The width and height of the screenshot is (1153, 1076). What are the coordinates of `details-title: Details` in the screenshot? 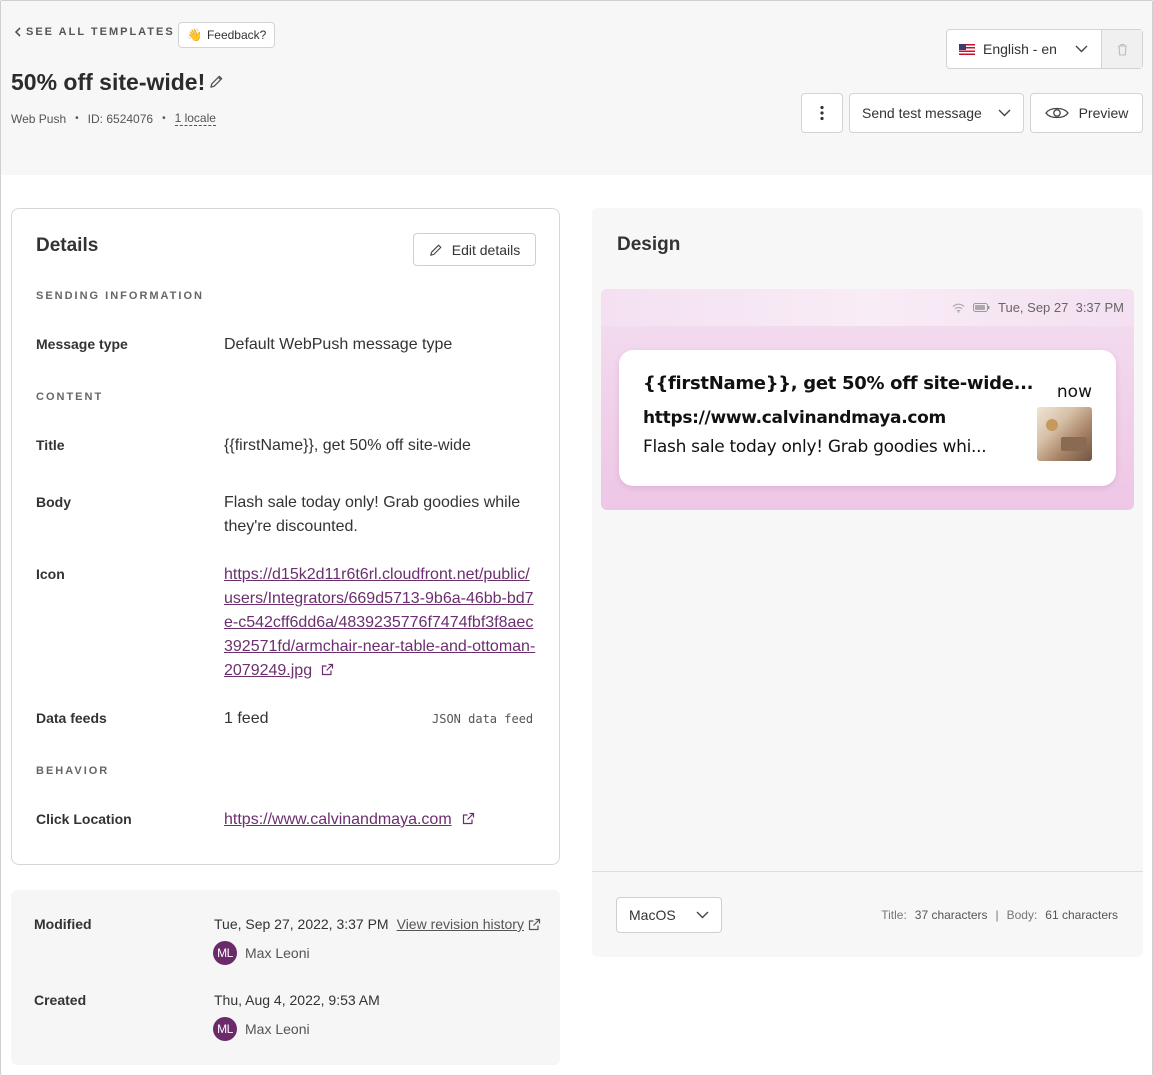 It's located at (67, 245).